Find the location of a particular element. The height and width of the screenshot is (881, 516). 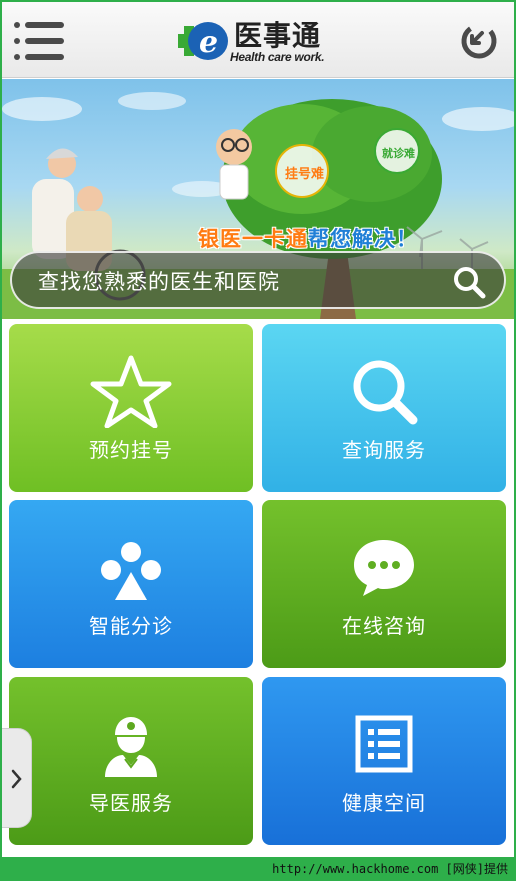

tile-health: 健康空间 is located at coordinates (384, 761).